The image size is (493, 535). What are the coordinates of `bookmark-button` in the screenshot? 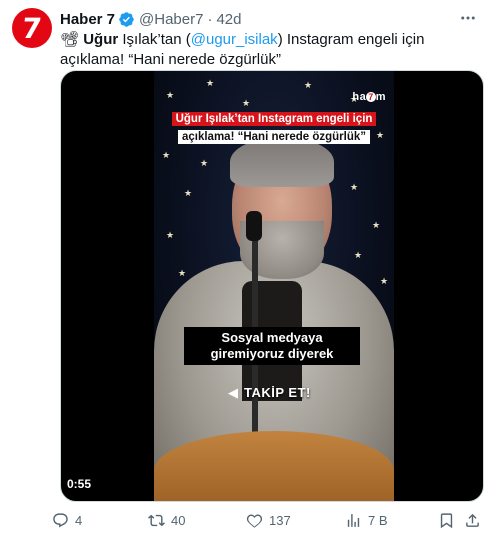 It's located at (449, 520).